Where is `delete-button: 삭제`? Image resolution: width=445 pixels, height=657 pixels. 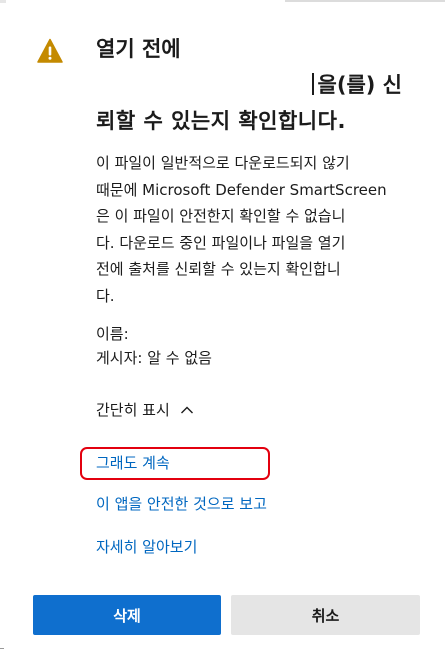 delete-button: 삭제 is located at coordinates (127, 615).